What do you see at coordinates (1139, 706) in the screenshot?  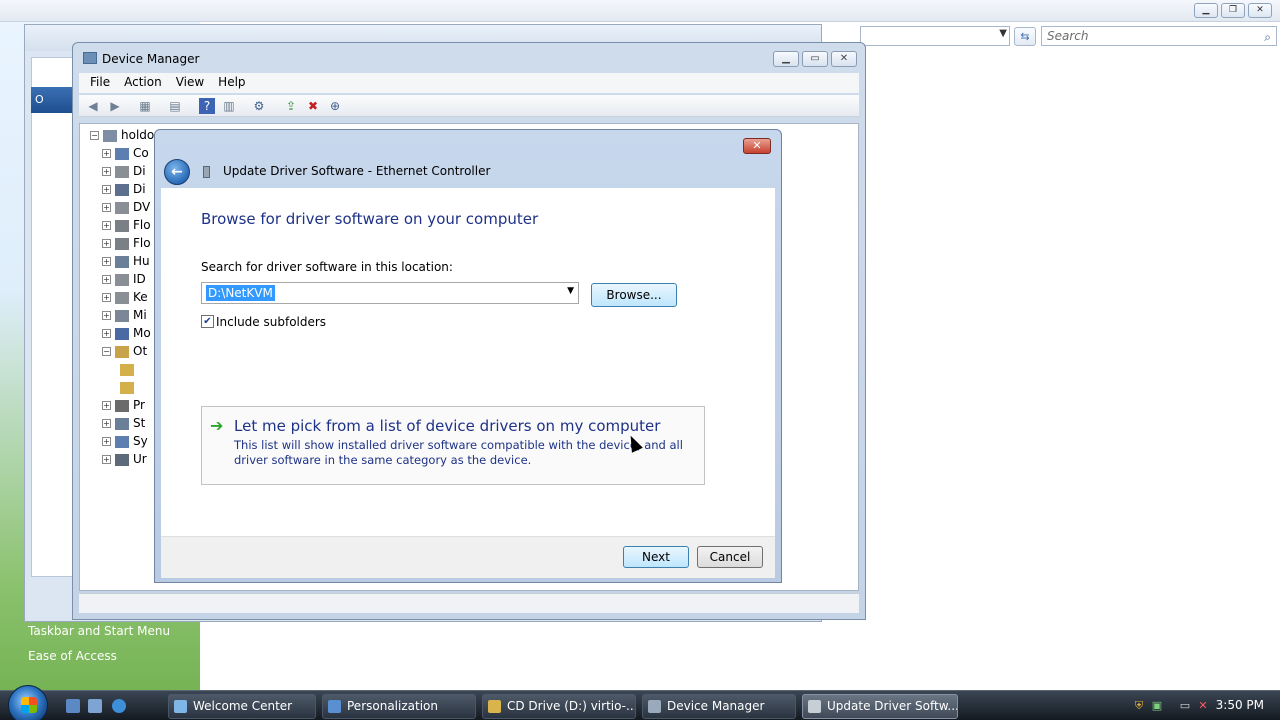 I see `security-shield-icon: ⛨` at bounding box center [1139, 706].